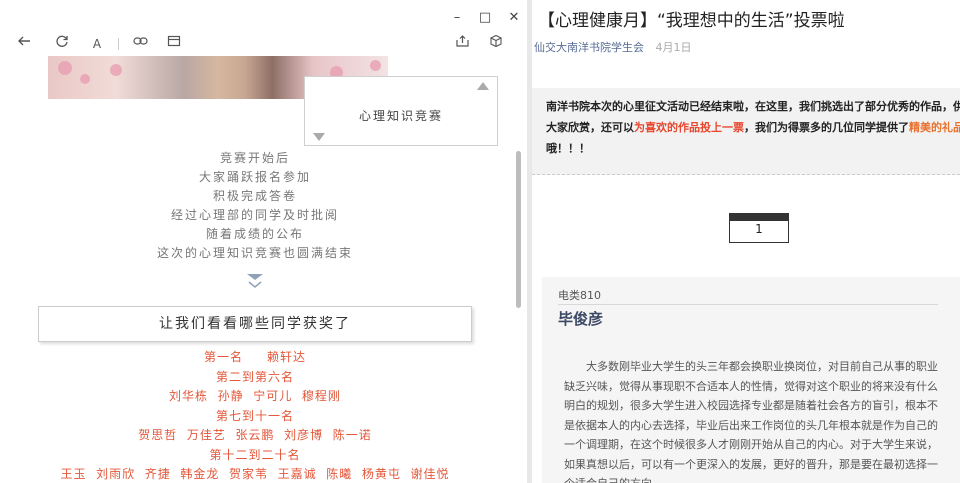  Describe the element at coordinates (518, 229) in the screenshot. I see `scrollbar-thumb` at that location.